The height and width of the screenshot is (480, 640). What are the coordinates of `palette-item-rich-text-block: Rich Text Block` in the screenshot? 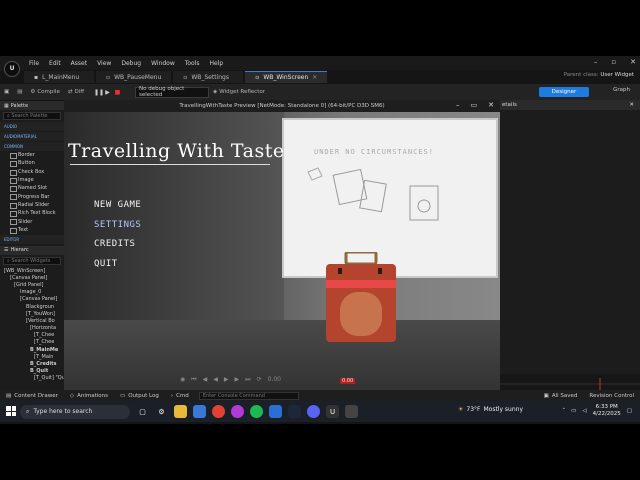 It's located at (32, 213).